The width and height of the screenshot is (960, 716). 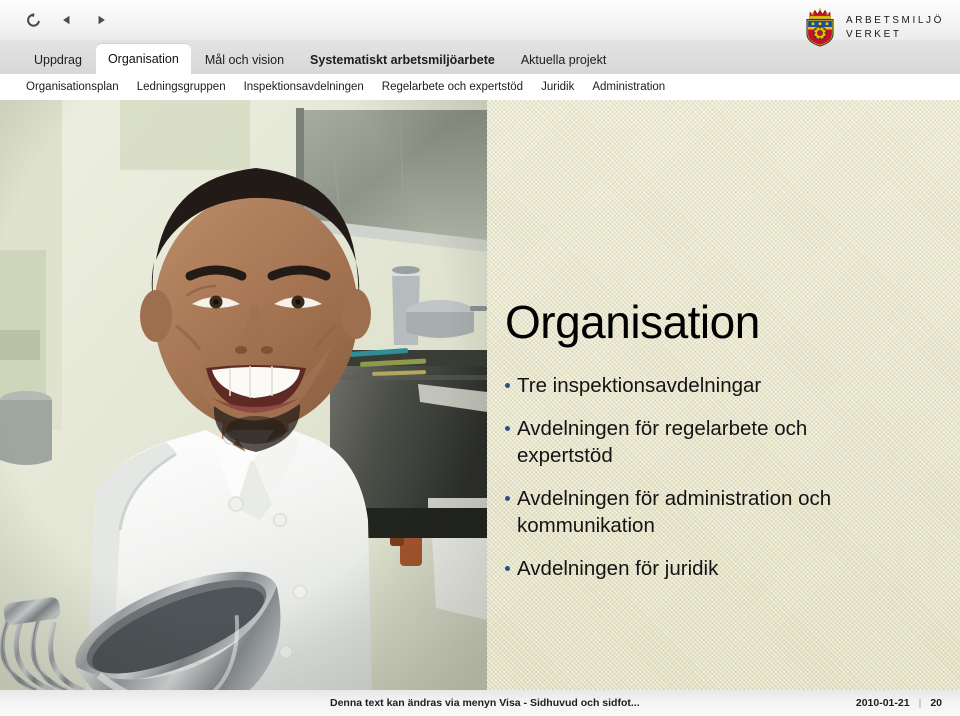 What do you see at coordinates (639, 385) in the screenshot?
I see `bullet-text: Tre inspektionsavdelningar` at bounding box center [639, 385].